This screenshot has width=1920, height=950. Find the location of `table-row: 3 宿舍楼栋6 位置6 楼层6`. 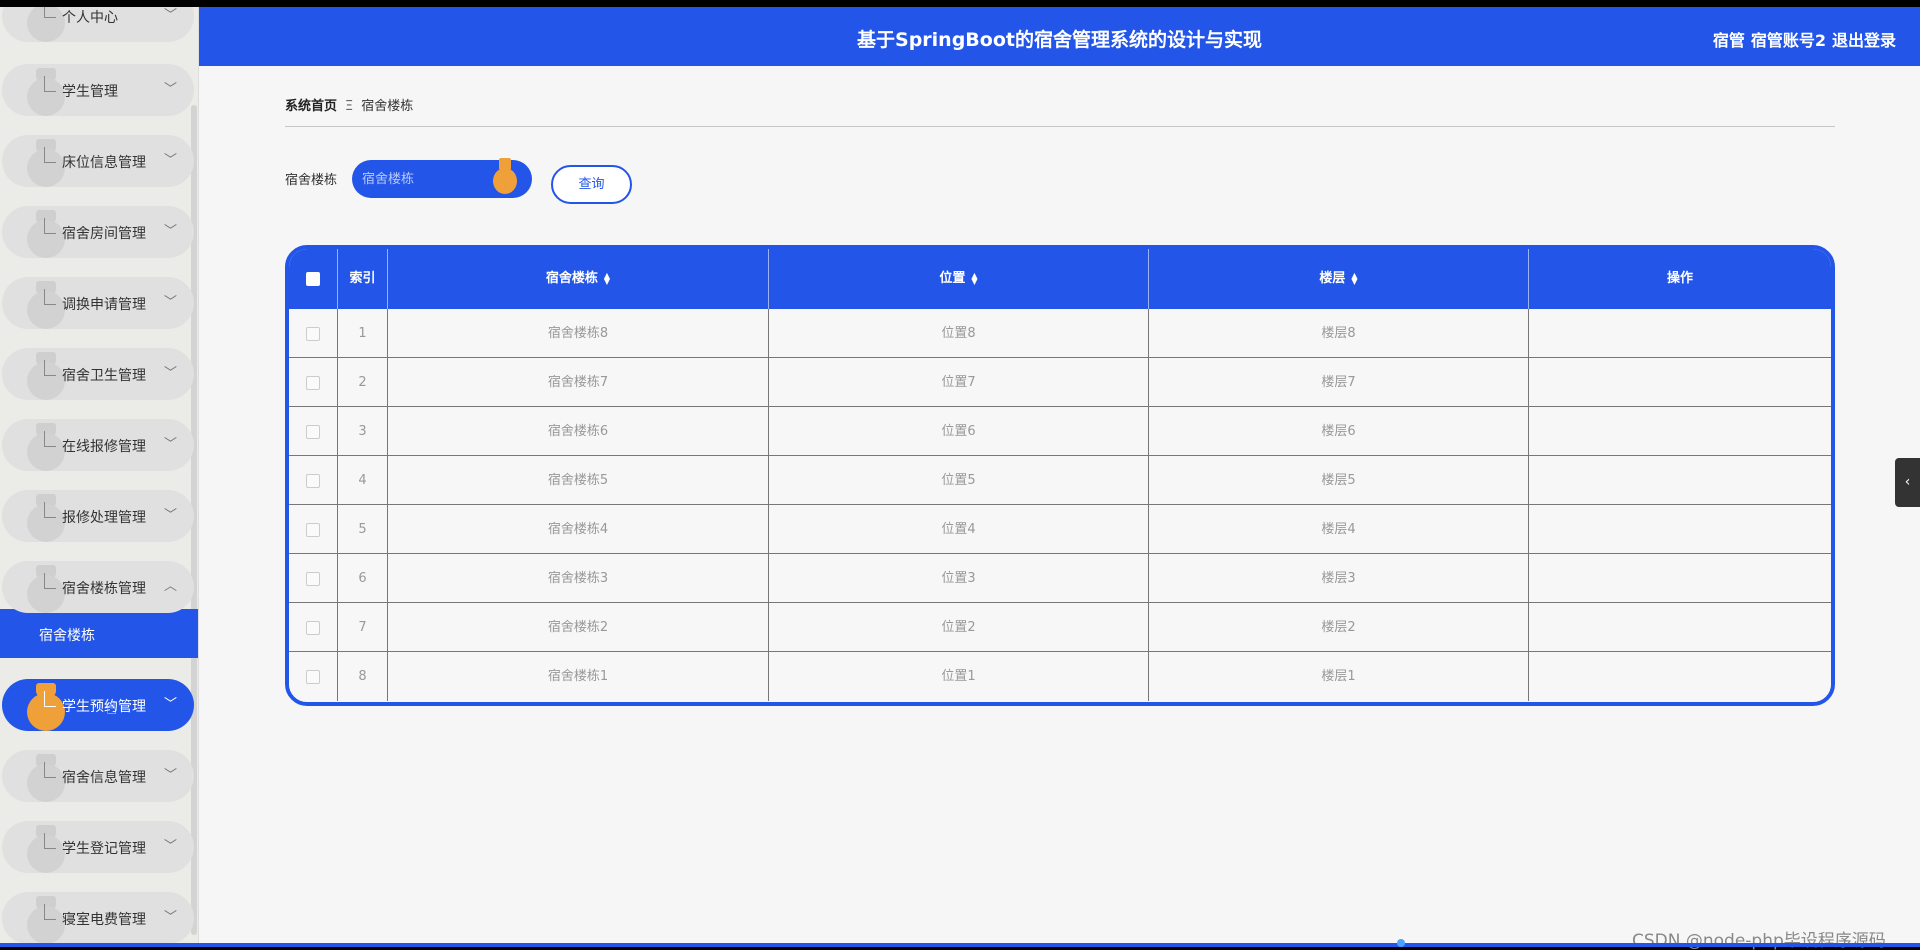

table-row: 3 宿舍楼栋6 位置6 楼层6 is located at coordinates (1060, 431).